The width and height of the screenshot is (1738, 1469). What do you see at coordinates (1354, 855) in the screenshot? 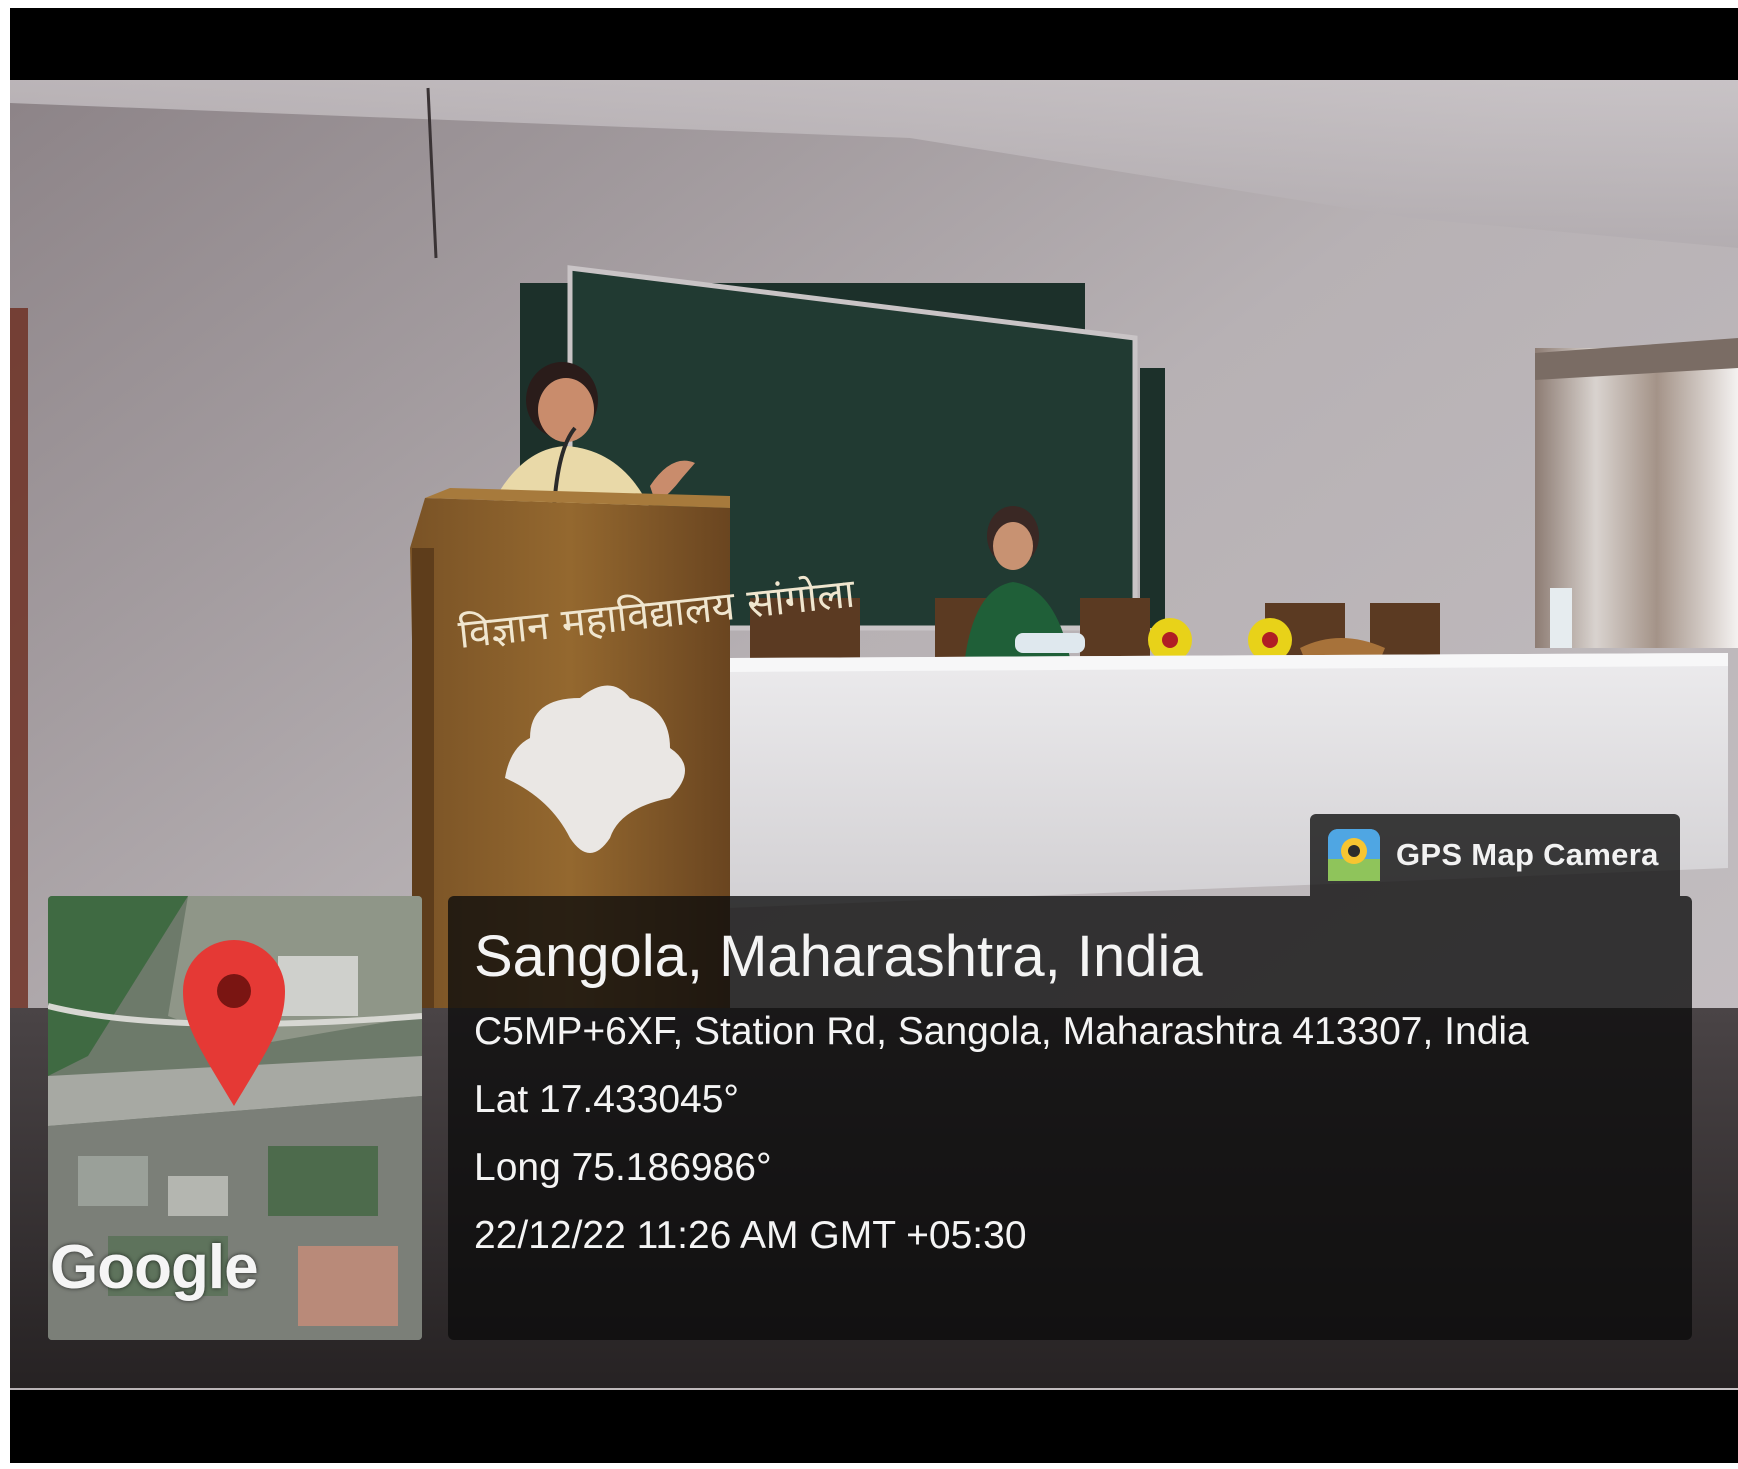
I see `gps-map-camera-app-icon` at bounding box center [1354, 855].